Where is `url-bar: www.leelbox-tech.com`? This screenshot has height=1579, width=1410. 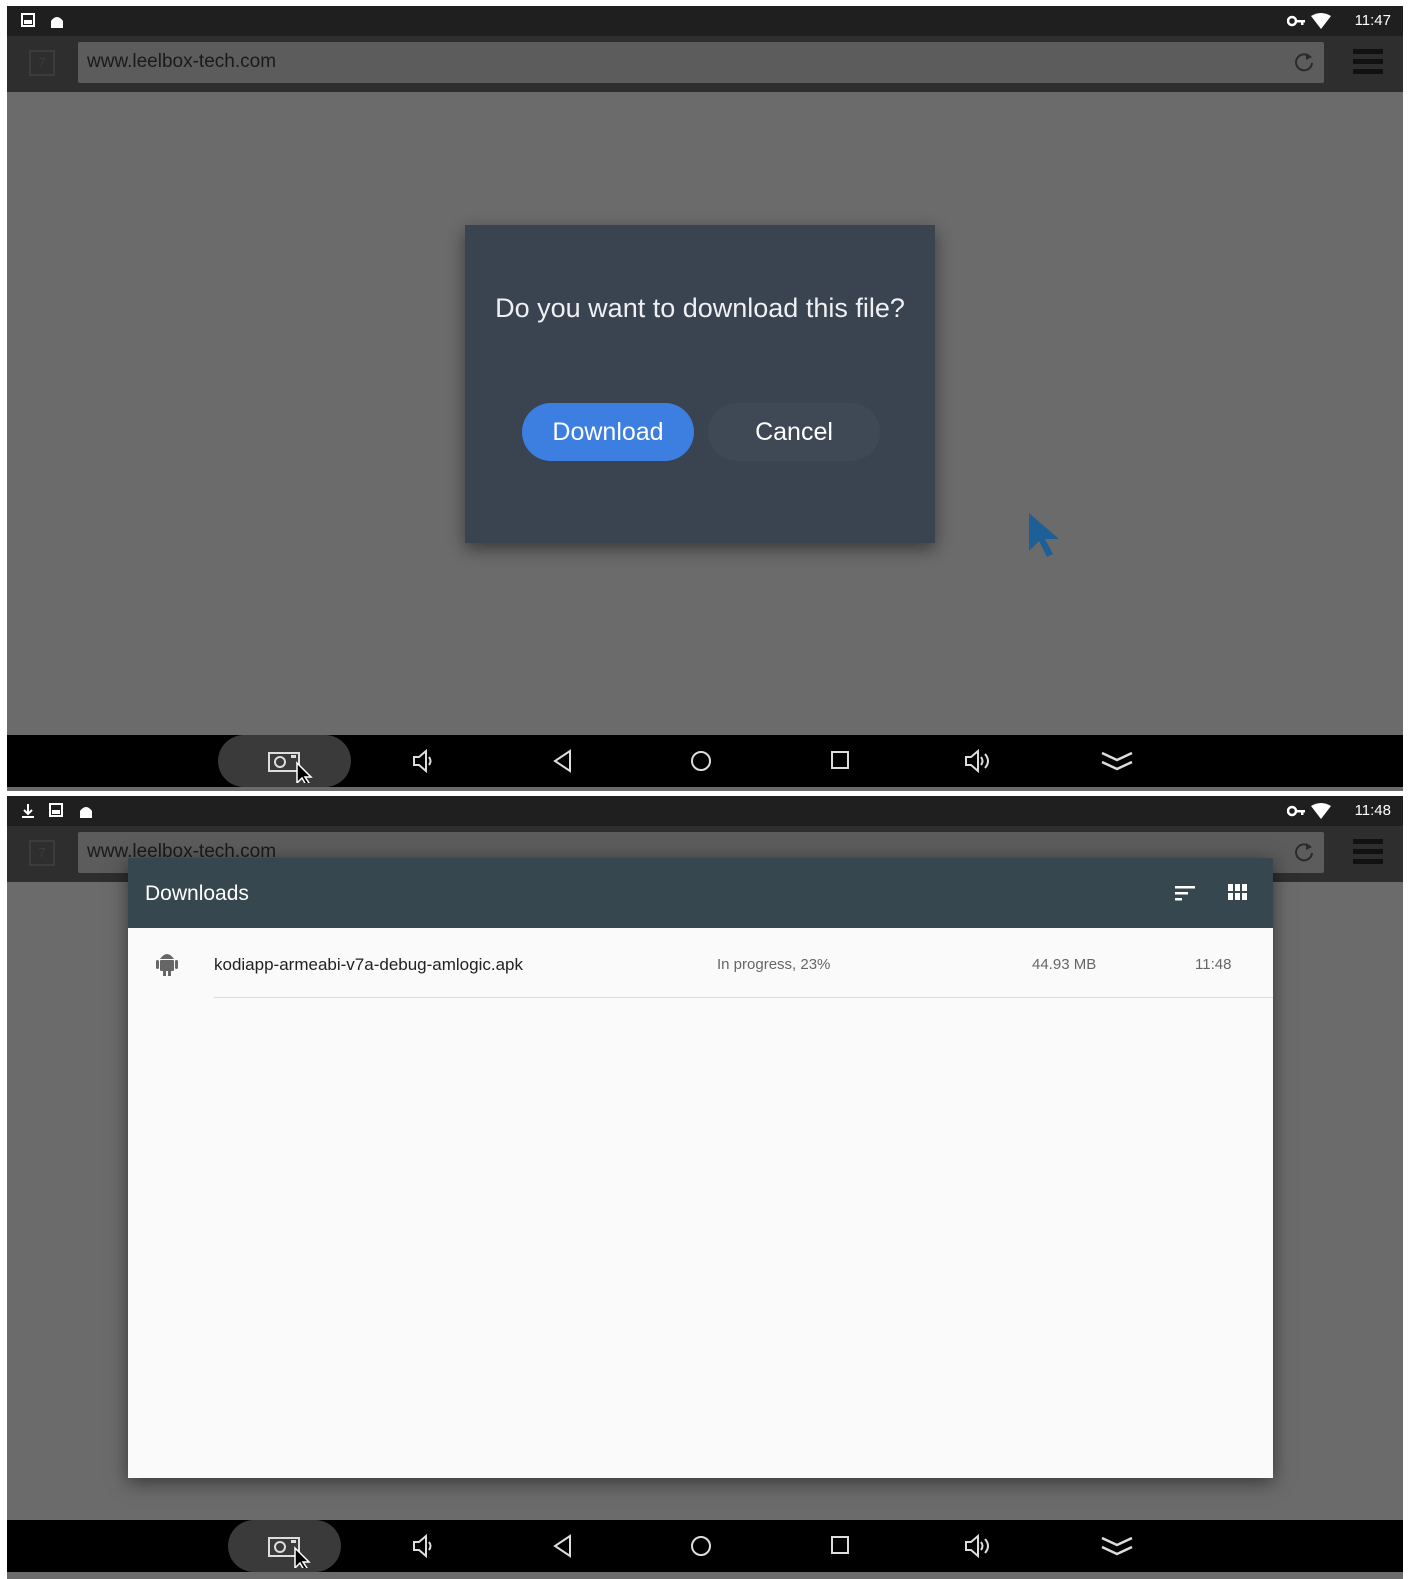
url-bar: www.leelbox-tech.com is located at coordinates (701, 62).